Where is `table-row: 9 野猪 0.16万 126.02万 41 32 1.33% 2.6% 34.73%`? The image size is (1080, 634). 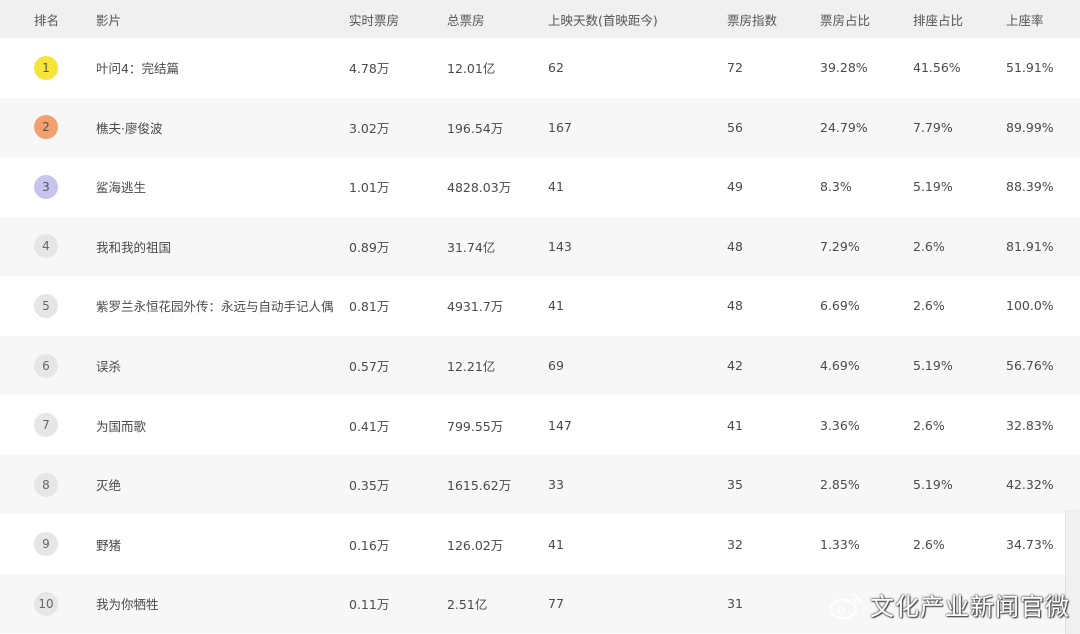 table-row: 9 野猪 0.16万 126.02万 41 32 1.33% 2.6% 34.73% is located at coordinates (540, 544).